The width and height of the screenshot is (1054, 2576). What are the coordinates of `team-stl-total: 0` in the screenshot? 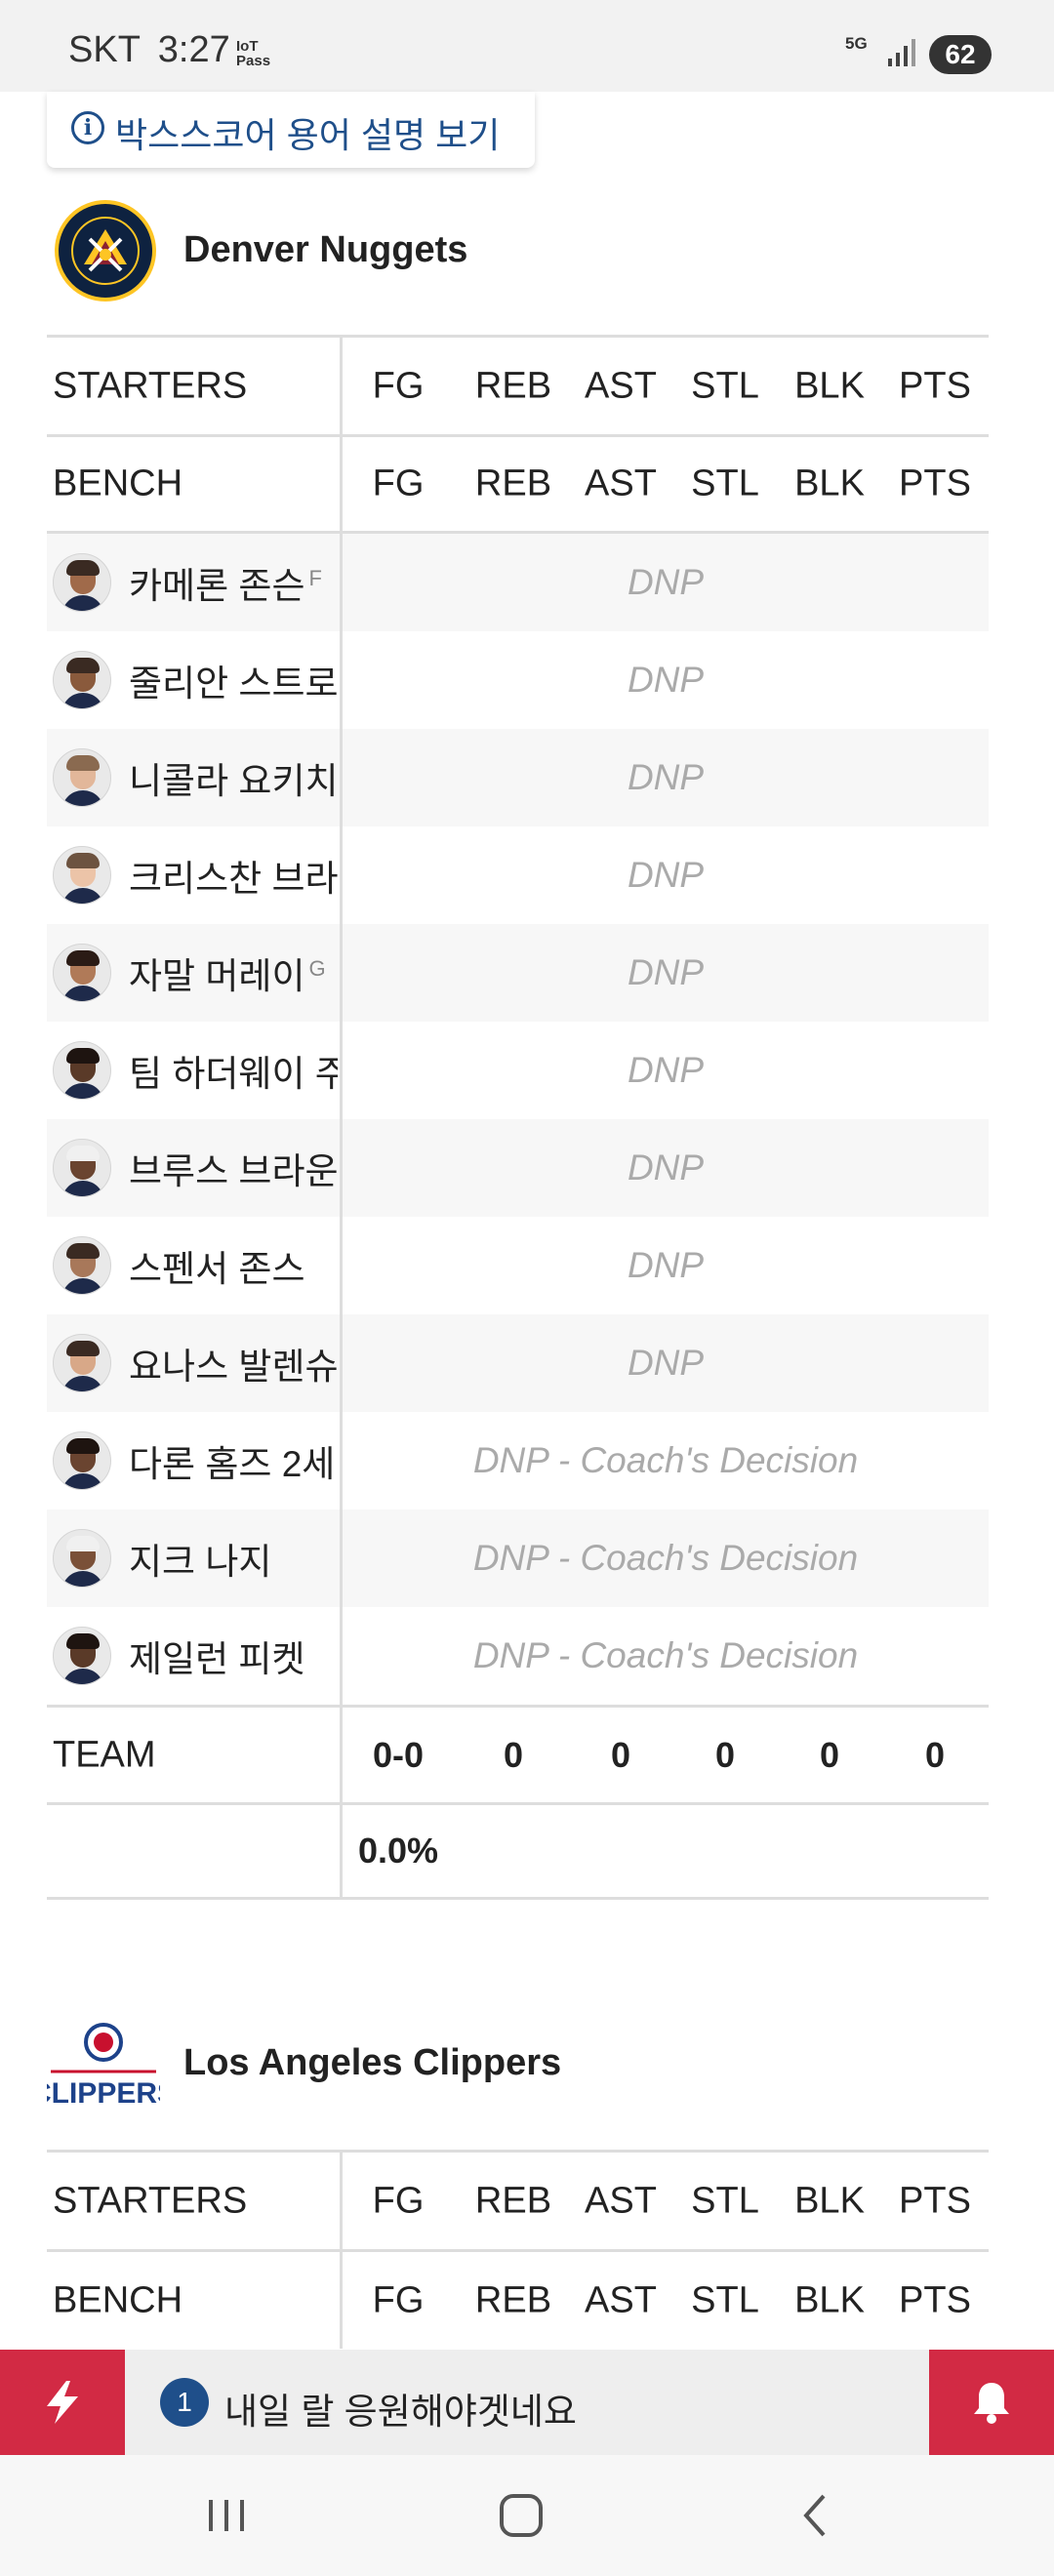 It's located at (725, 1754).